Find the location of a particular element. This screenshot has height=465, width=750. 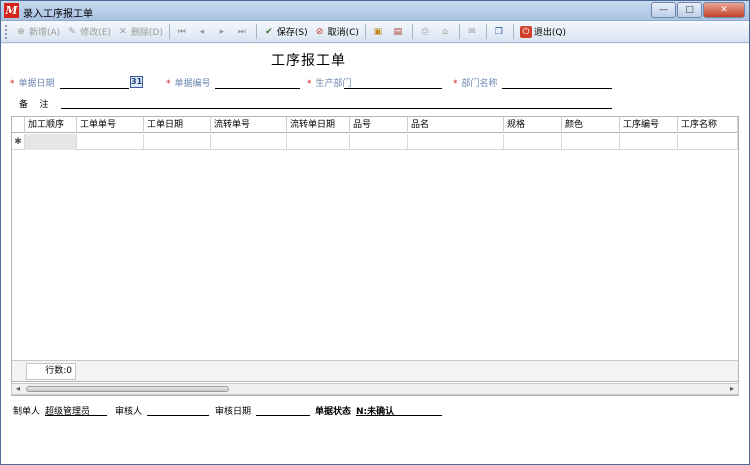

exit-button: ⏻ 退出(Q) is located at coordinates (543, 32).